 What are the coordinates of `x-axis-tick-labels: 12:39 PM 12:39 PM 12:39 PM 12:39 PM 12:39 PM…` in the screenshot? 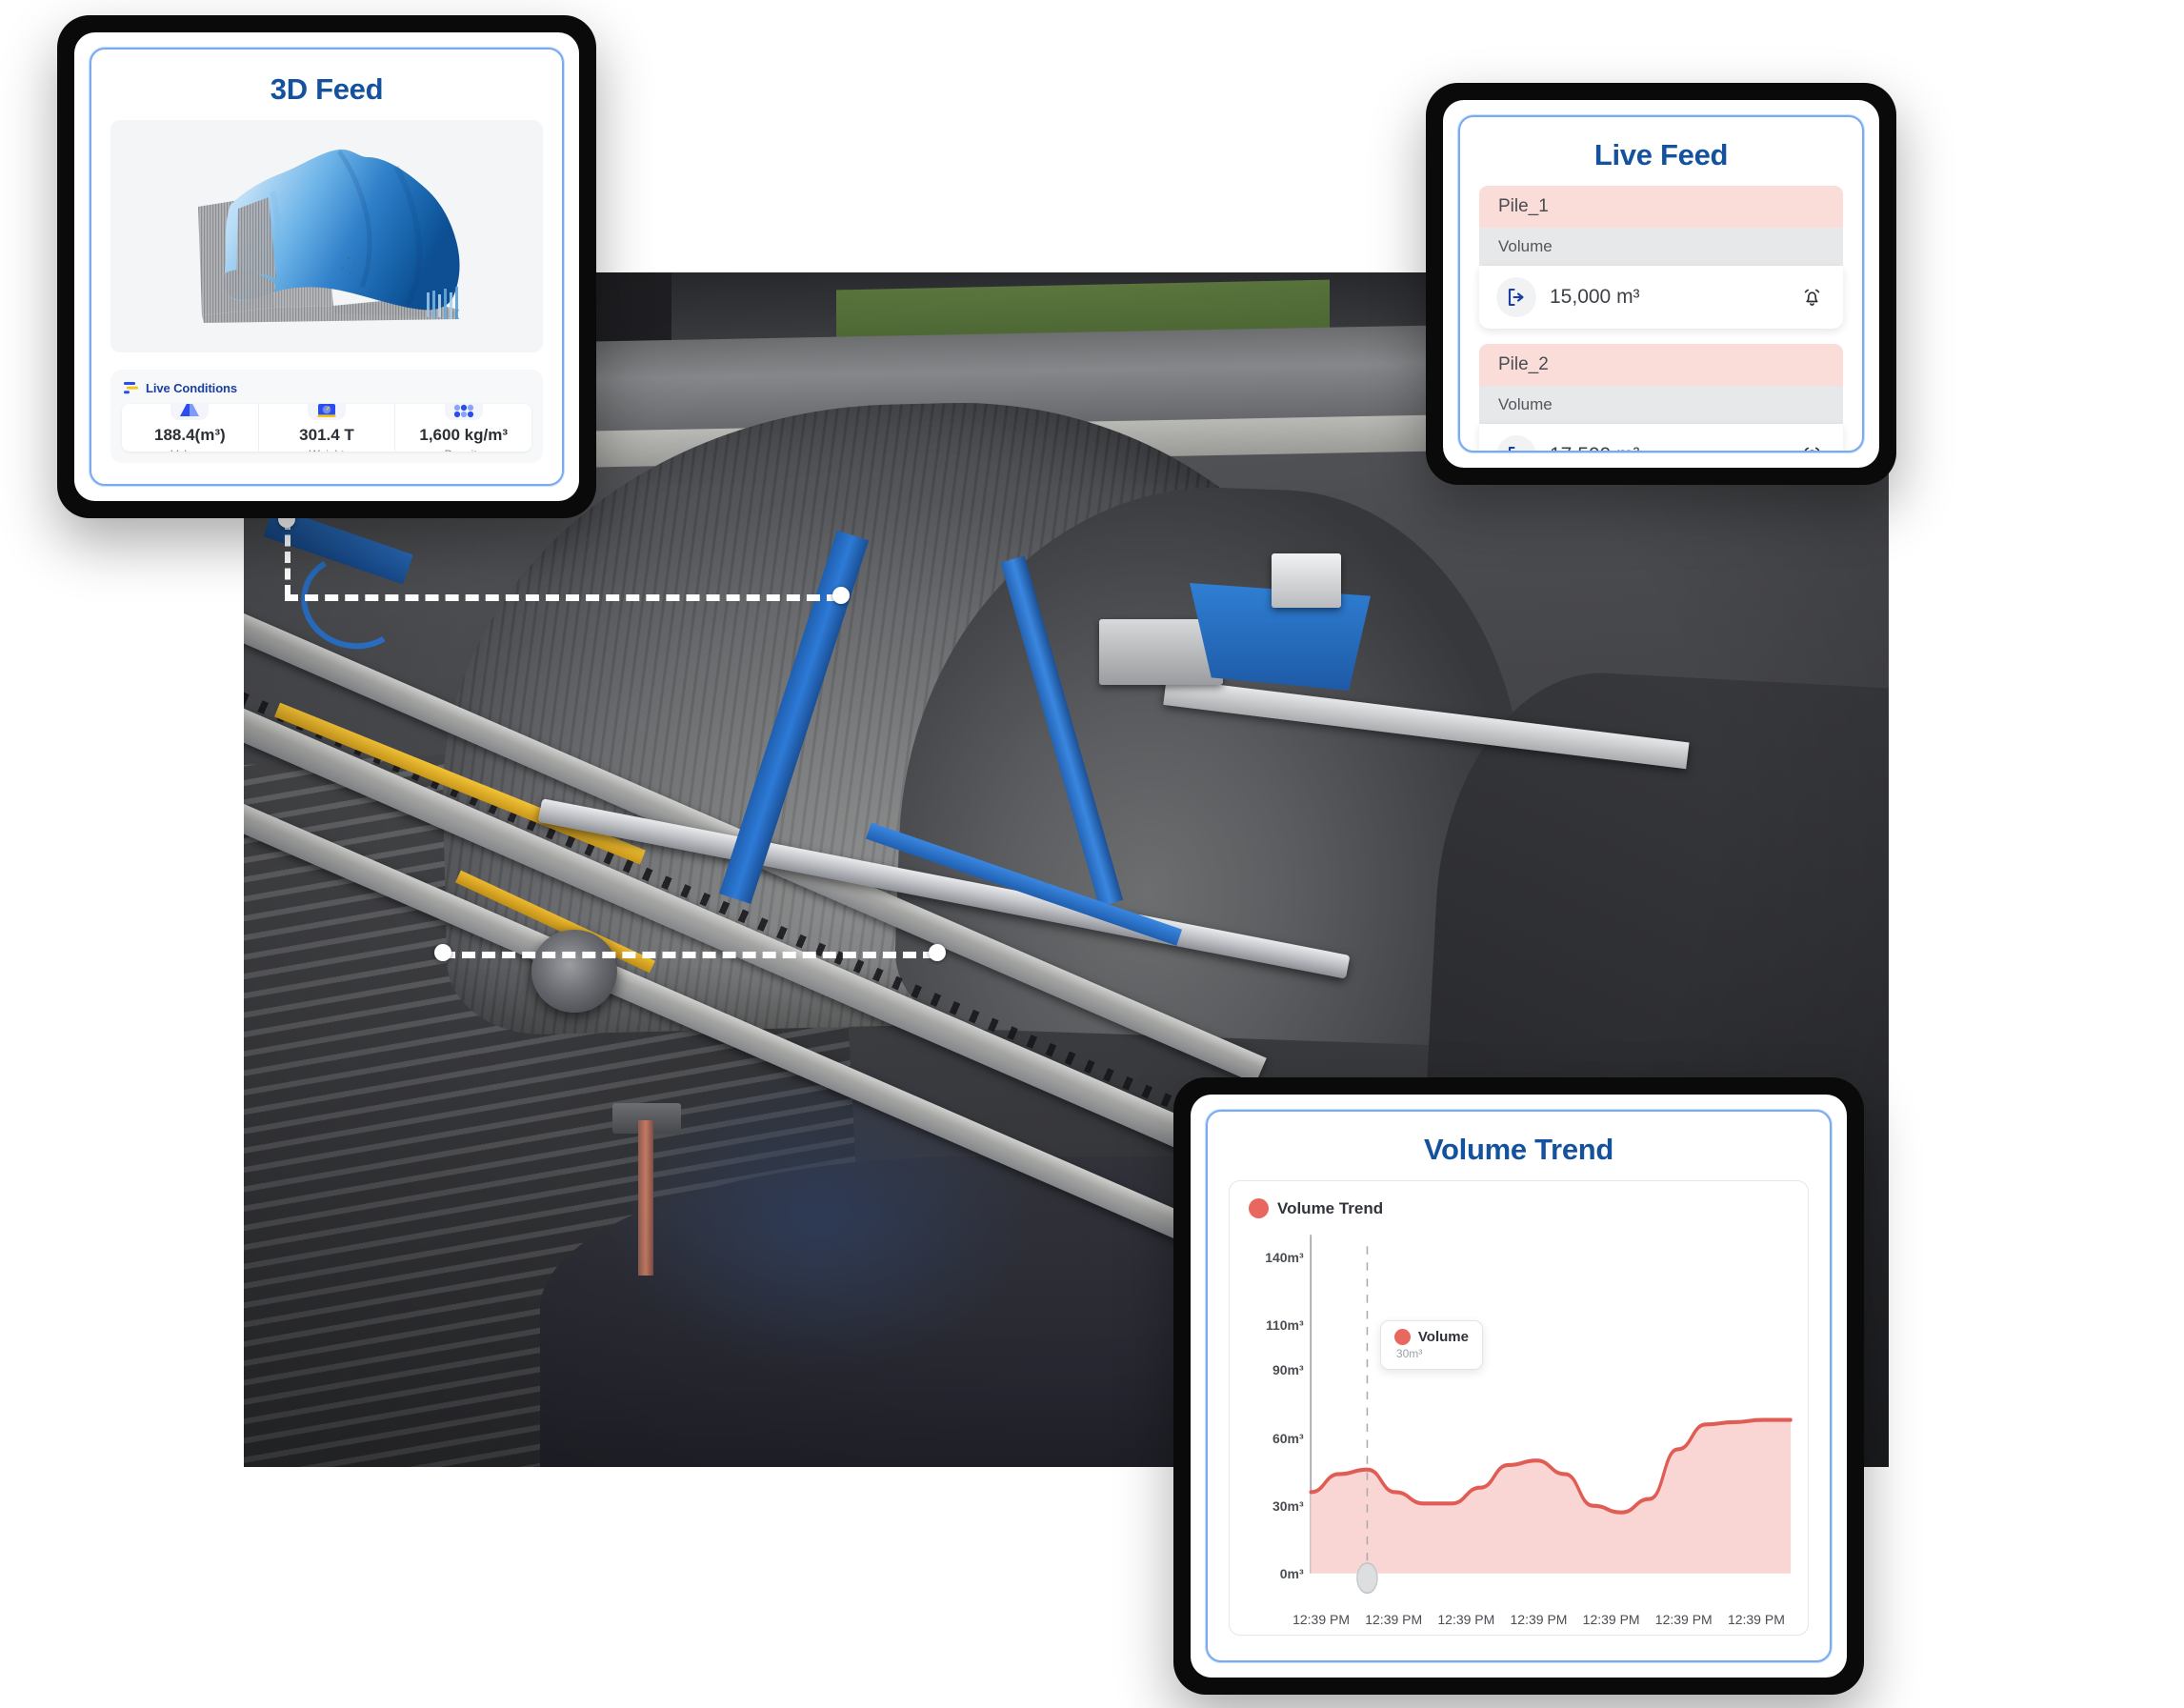 It's located at (1518, 1618).